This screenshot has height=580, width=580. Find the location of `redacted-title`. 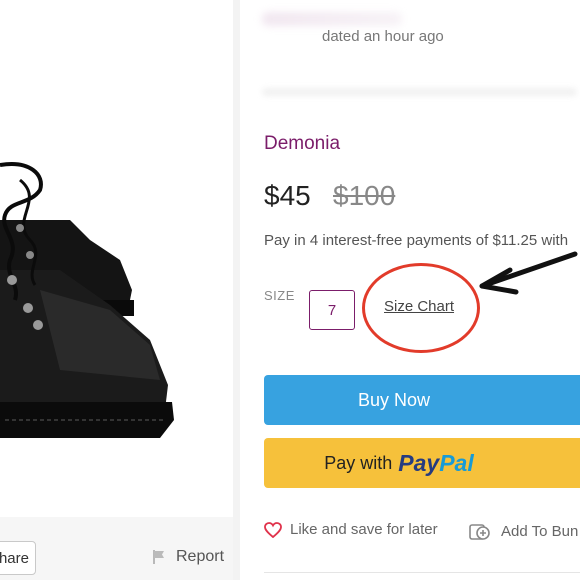

redacted-title is located at coordinates (332, 19).